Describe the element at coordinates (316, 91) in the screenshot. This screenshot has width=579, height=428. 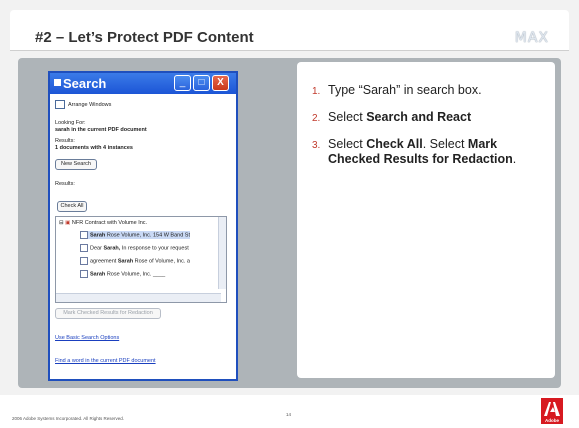
I see `step-number: 1.` at that location.